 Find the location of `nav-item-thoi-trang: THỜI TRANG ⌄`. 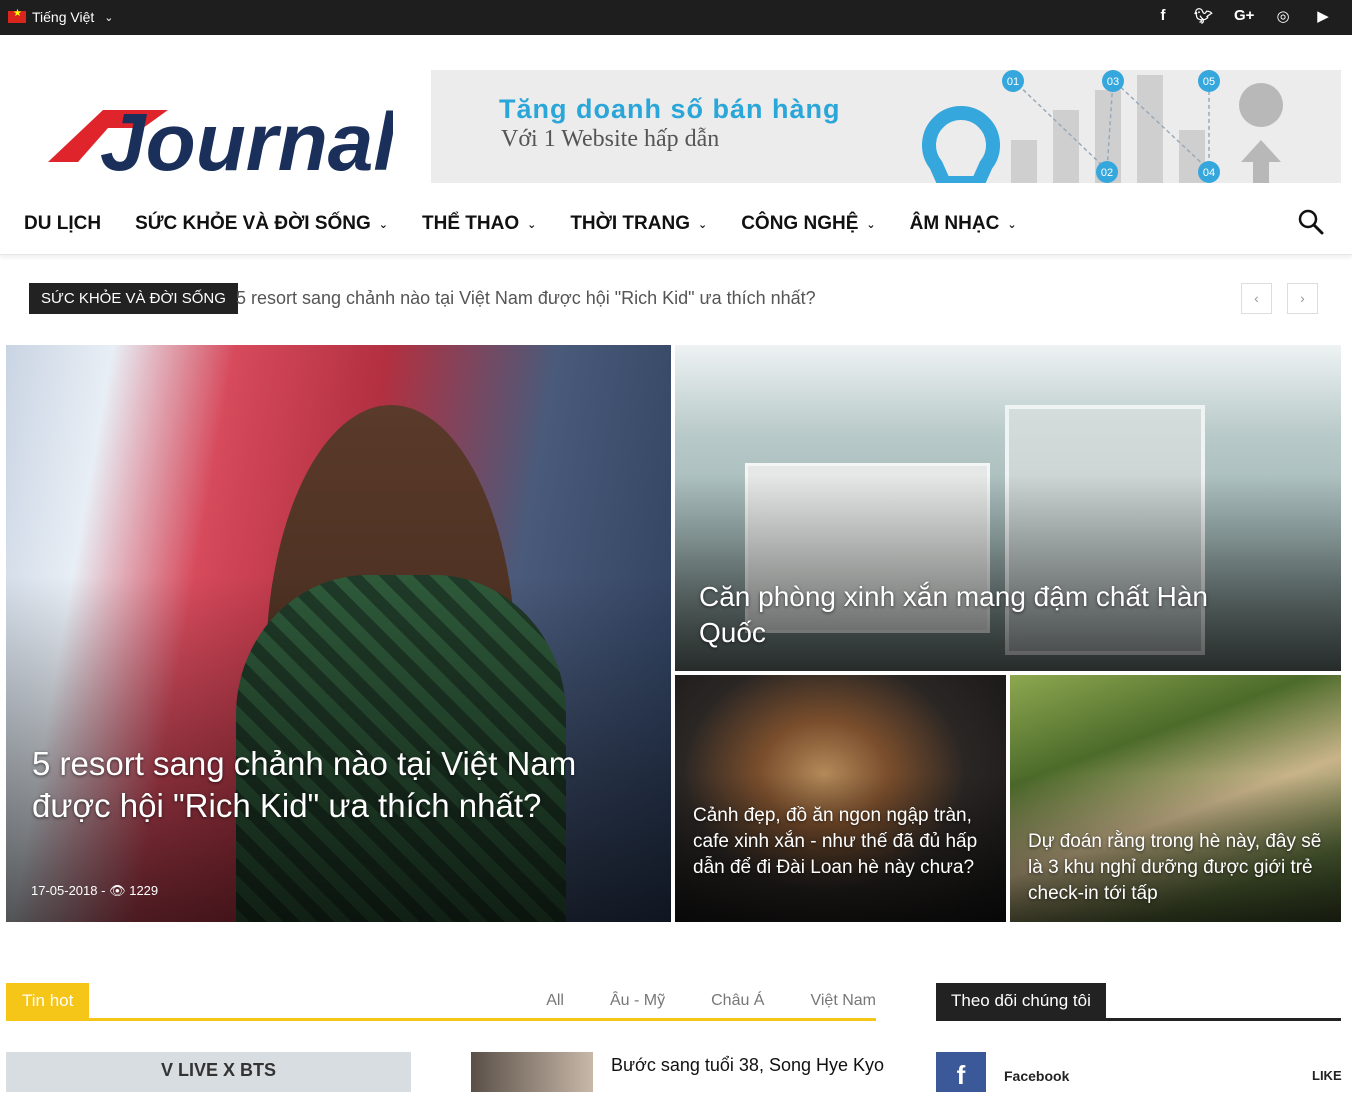

nav-item-thoi-trang: THỜI TRANG ⌄ is located at coordinates (638, 224).